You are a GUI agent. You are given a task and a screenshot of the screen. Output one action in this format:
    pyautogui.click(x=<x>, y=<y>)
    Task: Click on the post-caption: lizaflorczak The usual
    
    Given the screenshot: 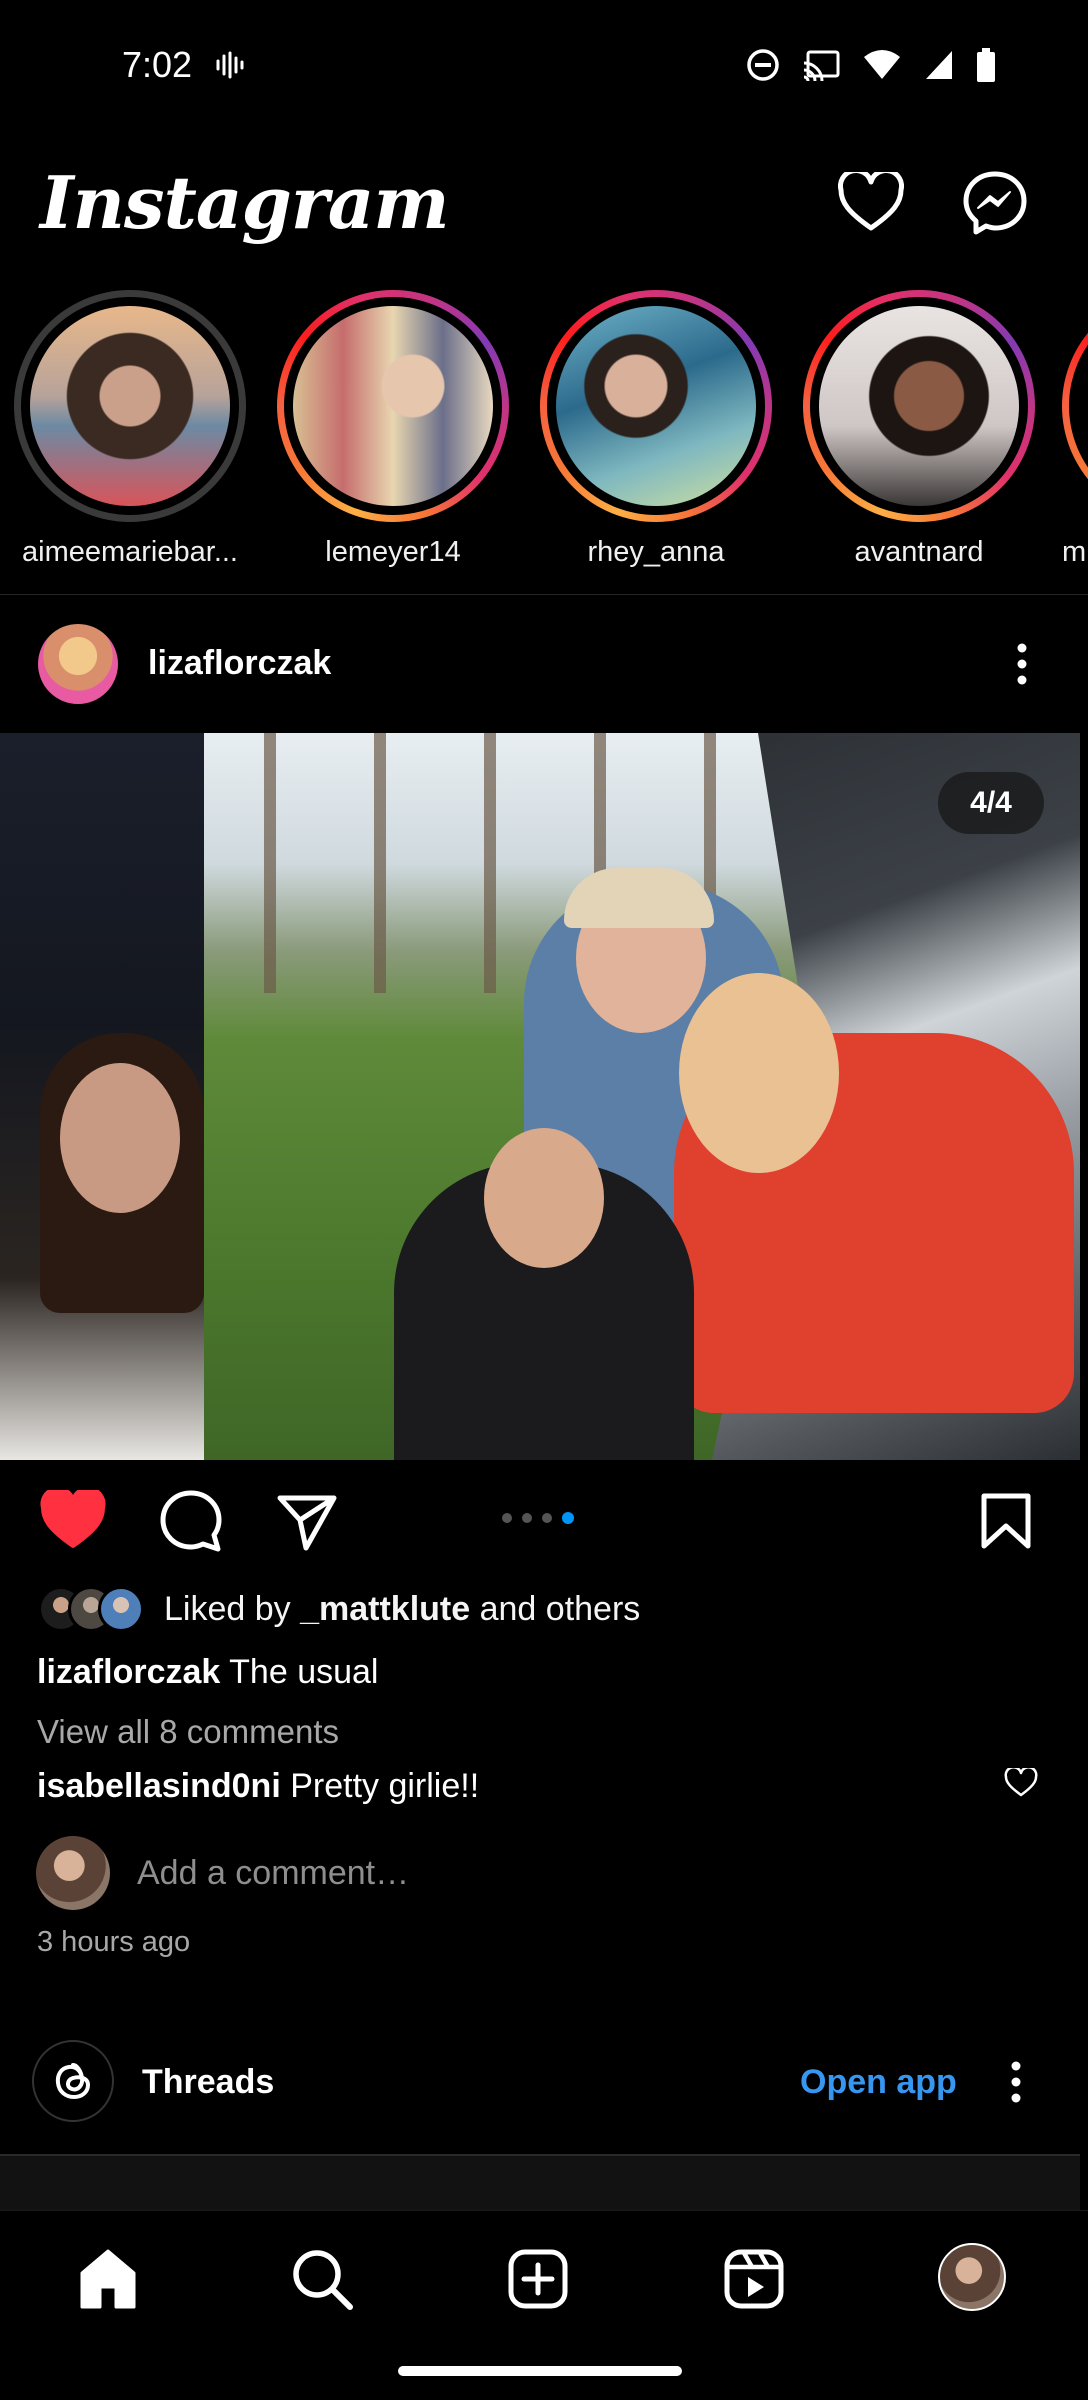 What is the action you would take?
    pyautogui.click(x=207, y=1672)
    